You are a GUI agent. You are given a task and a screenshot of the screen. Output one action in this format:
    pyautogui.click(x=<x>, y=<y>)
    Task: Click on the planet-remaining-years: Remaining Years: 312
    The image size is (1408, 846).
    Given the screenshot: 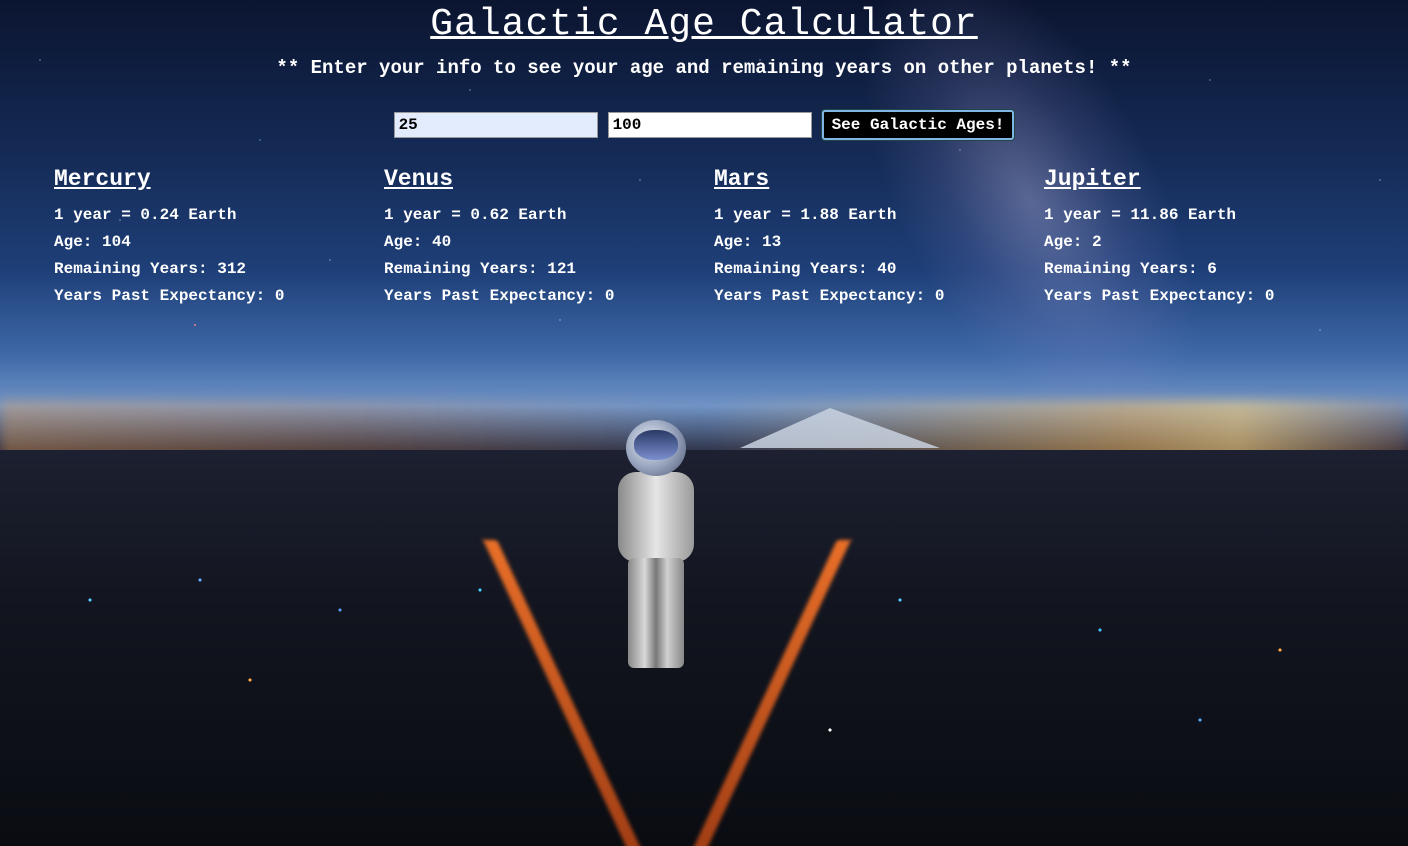 What is the action you would take?
    pyautogui.click(x=150, y=269)
    